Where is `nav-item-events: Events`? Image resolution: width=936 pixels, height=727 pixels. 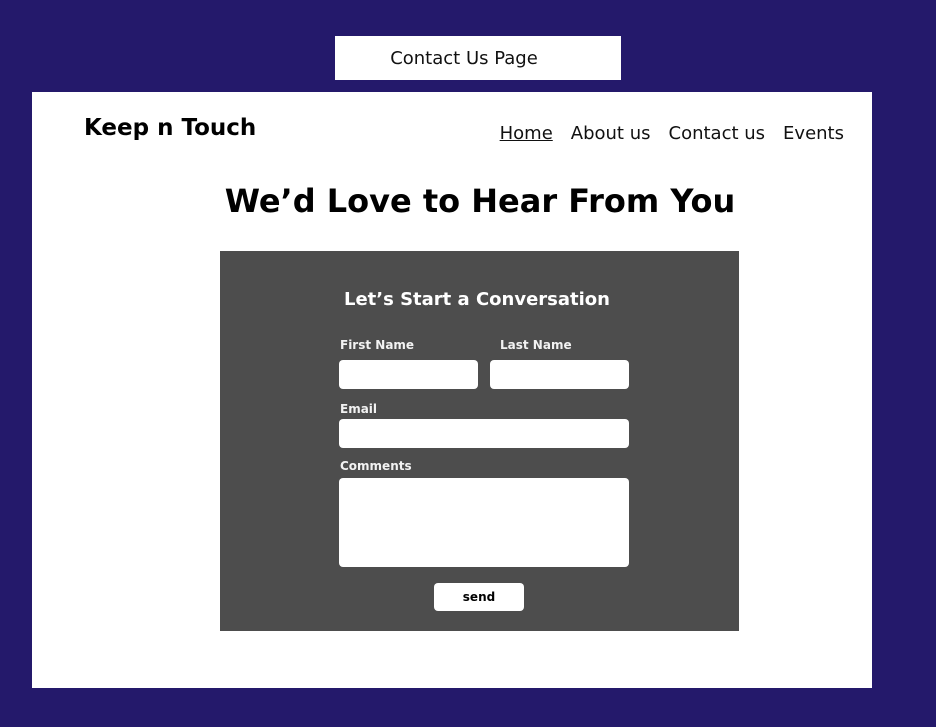
nav-item-events: Events is located at coordinates (813, 133).